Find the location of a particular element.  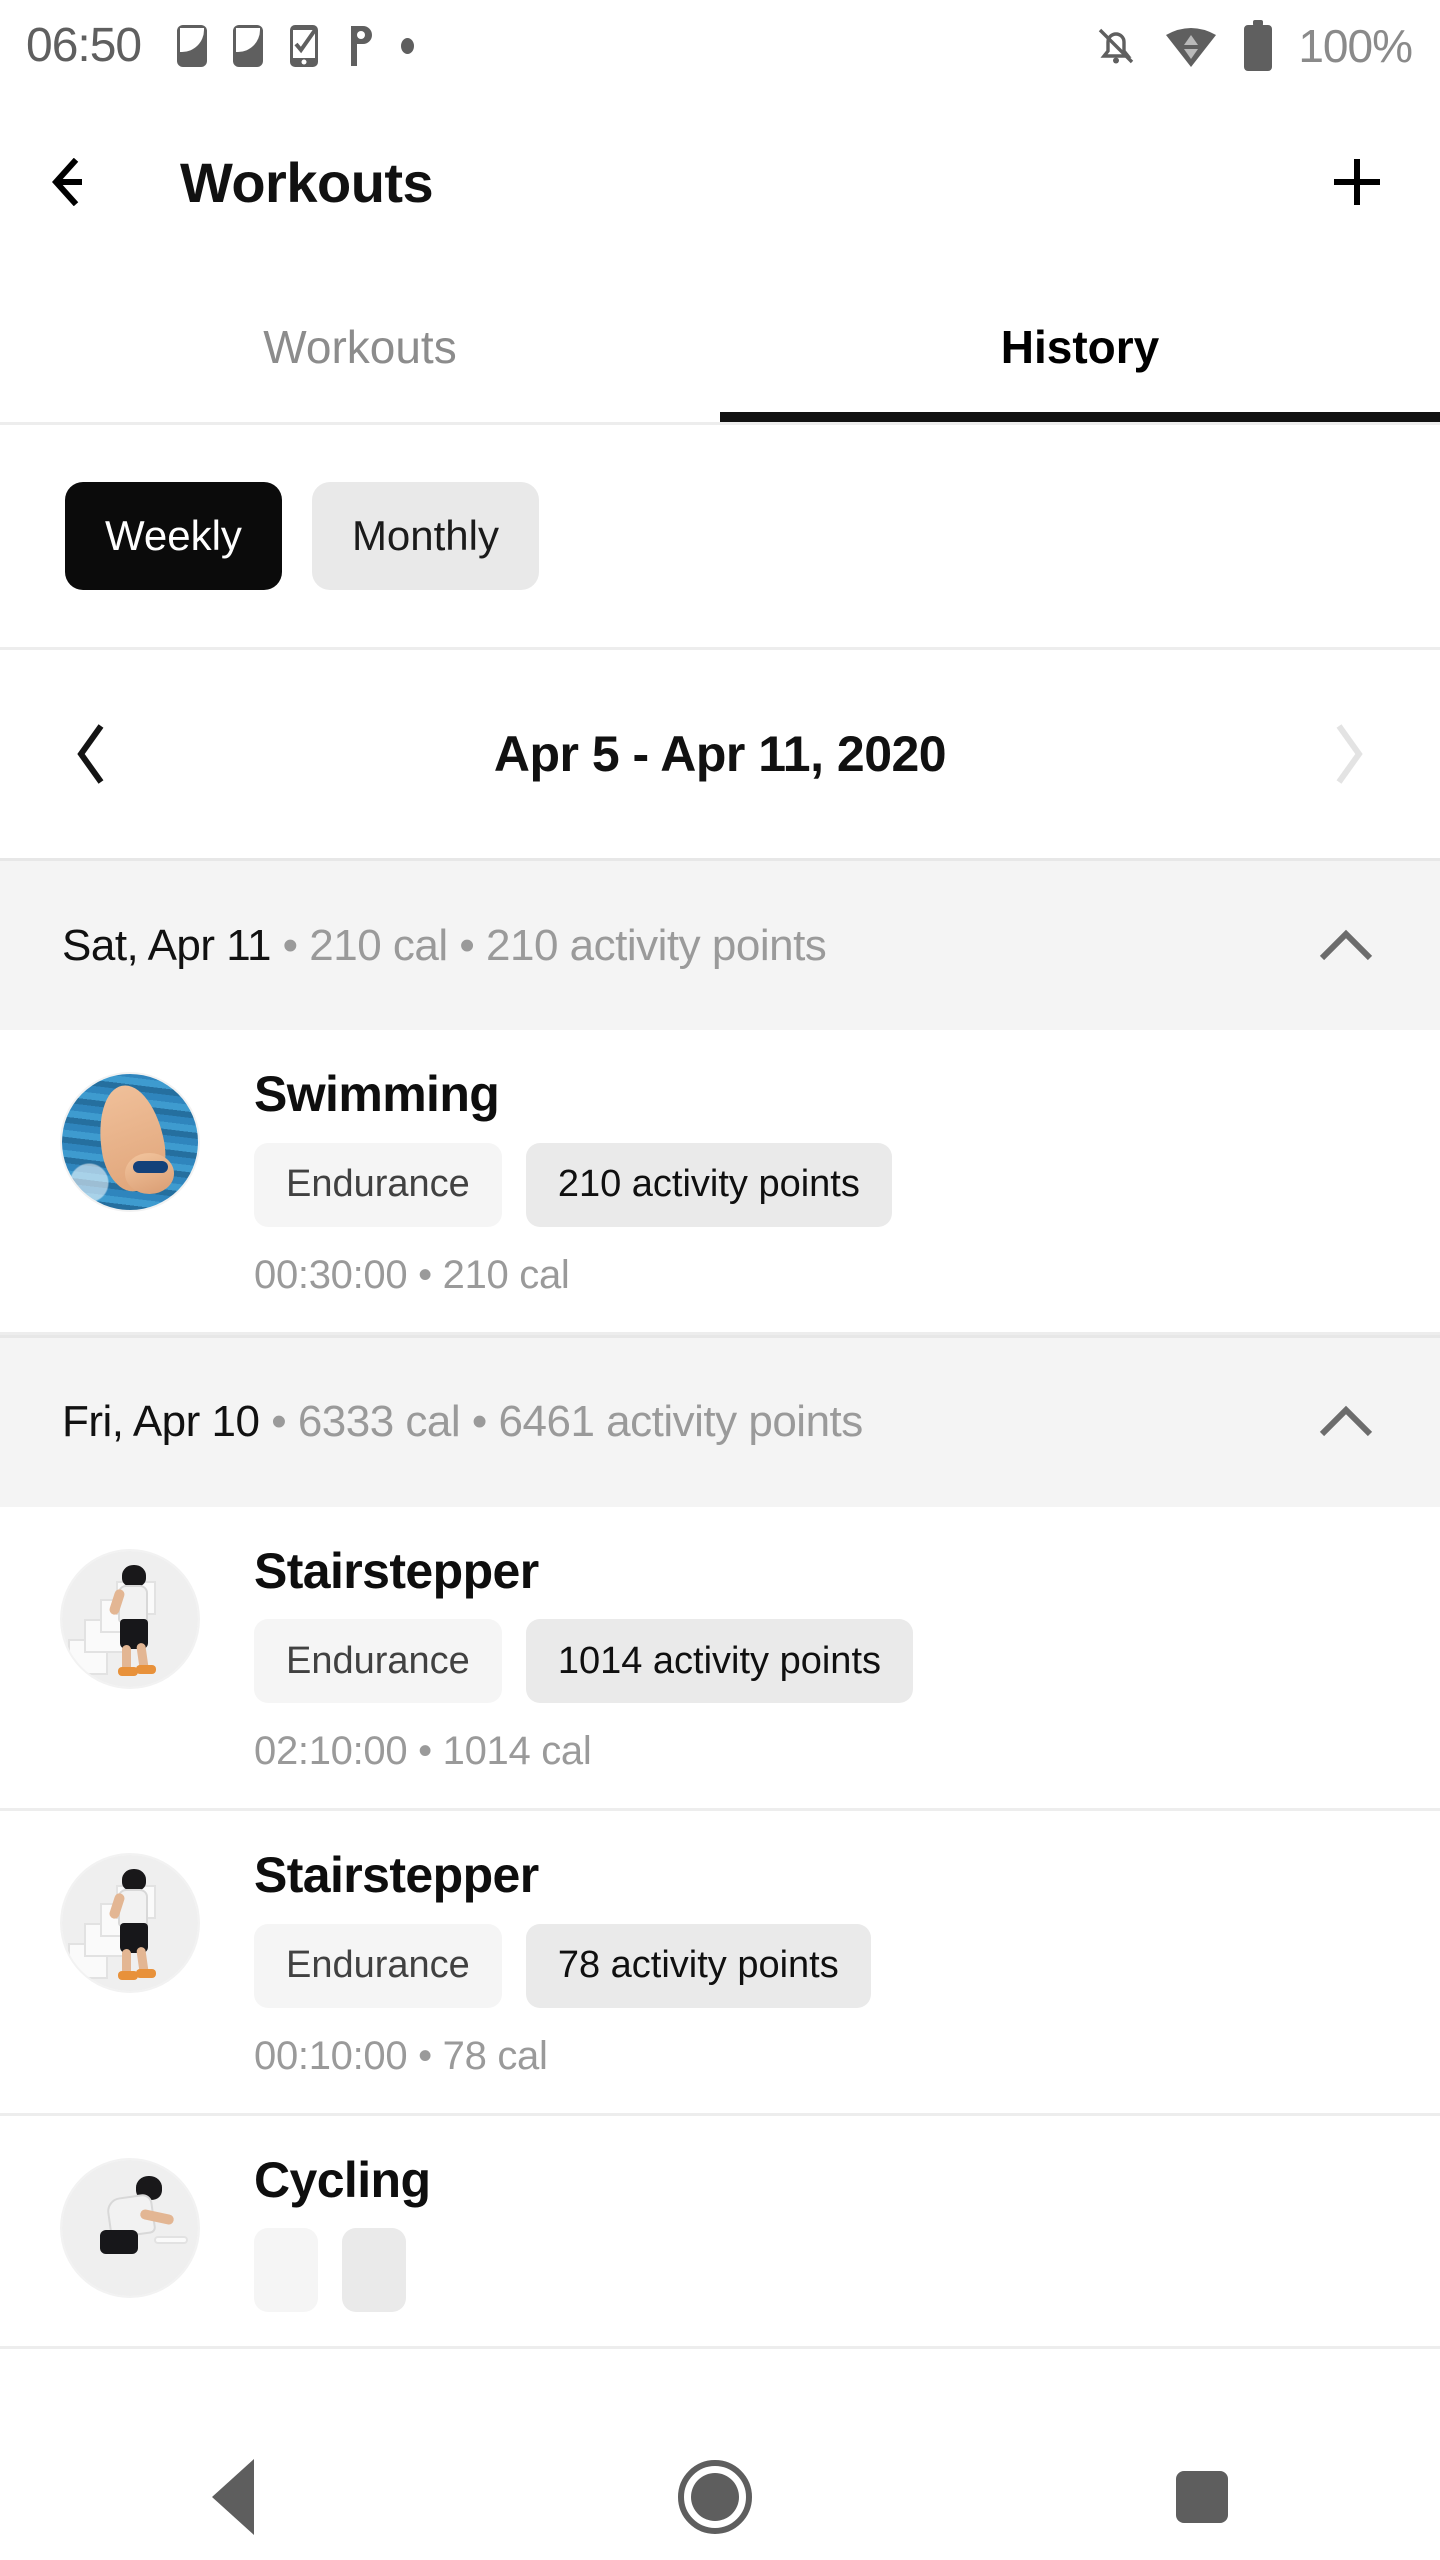

p-parking-icon is located at coordinates (362, 46).